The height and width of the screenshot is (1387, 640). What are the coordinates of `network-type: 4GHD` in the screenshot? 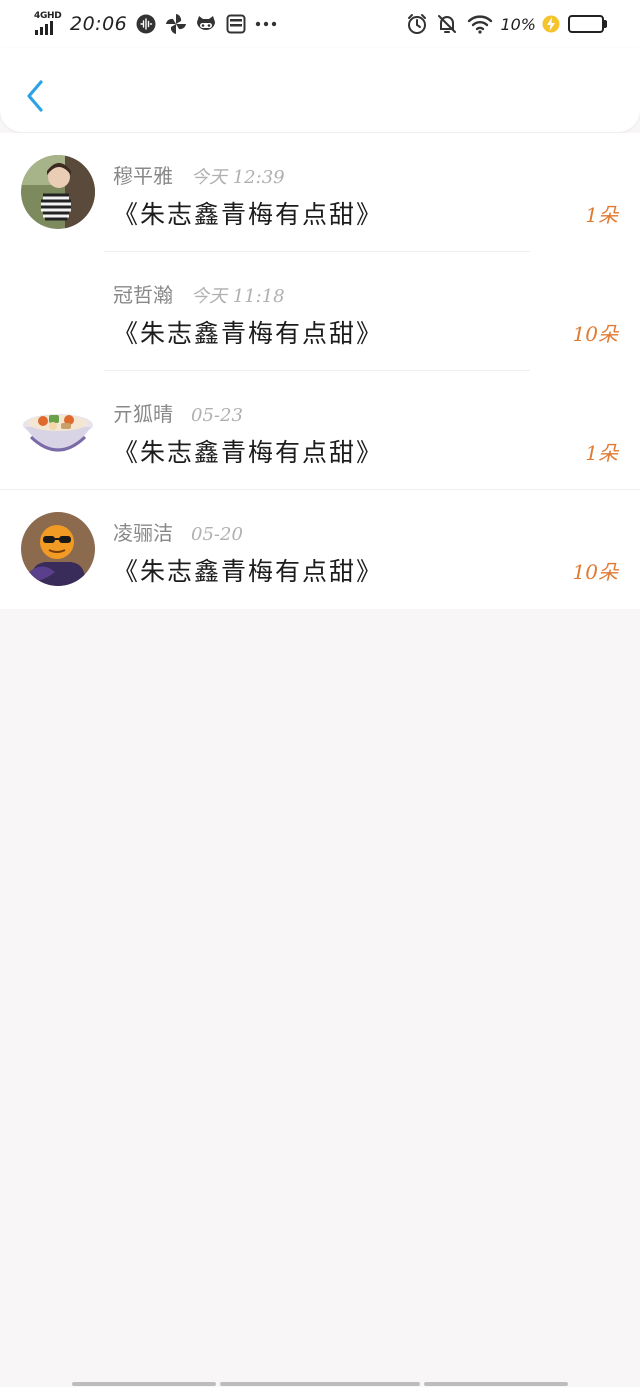 It's located at (48, 16).